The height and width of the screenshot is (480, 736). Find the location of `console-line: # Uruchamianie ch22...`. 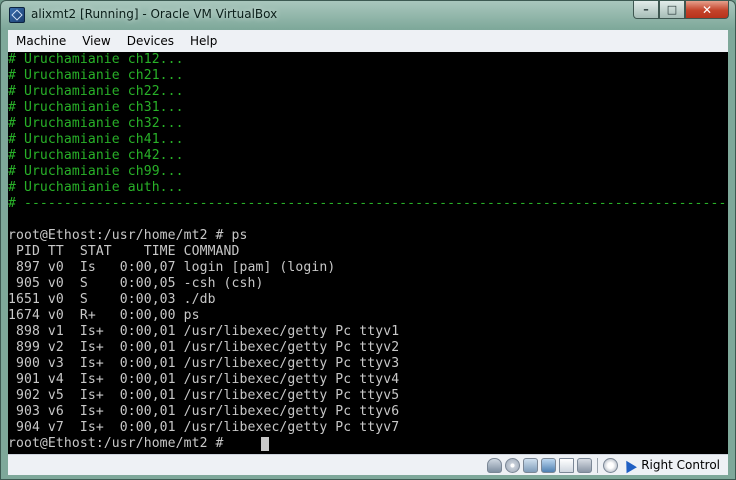

console-line: # Uruchamianie ch22... is located at coordinates (96, 91).